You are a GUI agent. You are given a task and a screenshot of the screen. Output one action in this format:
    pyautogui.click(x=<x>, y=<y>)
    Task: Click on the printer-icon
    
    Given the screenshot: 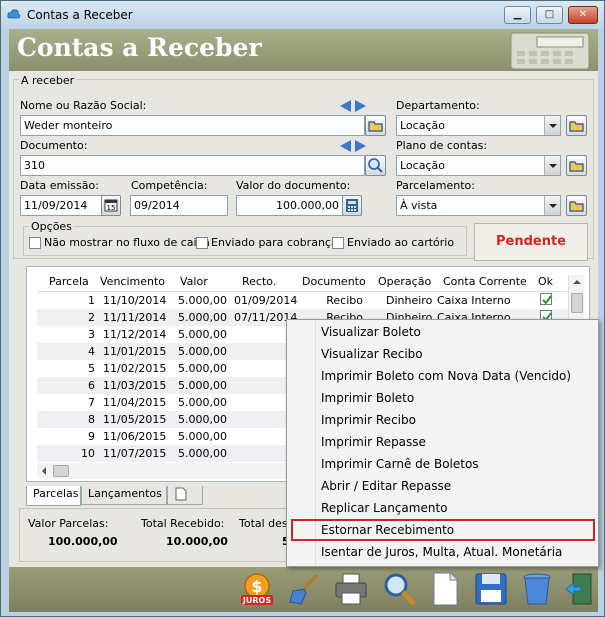 What is the action you would take?
    pyautogui.click(x=351, y=589)
    